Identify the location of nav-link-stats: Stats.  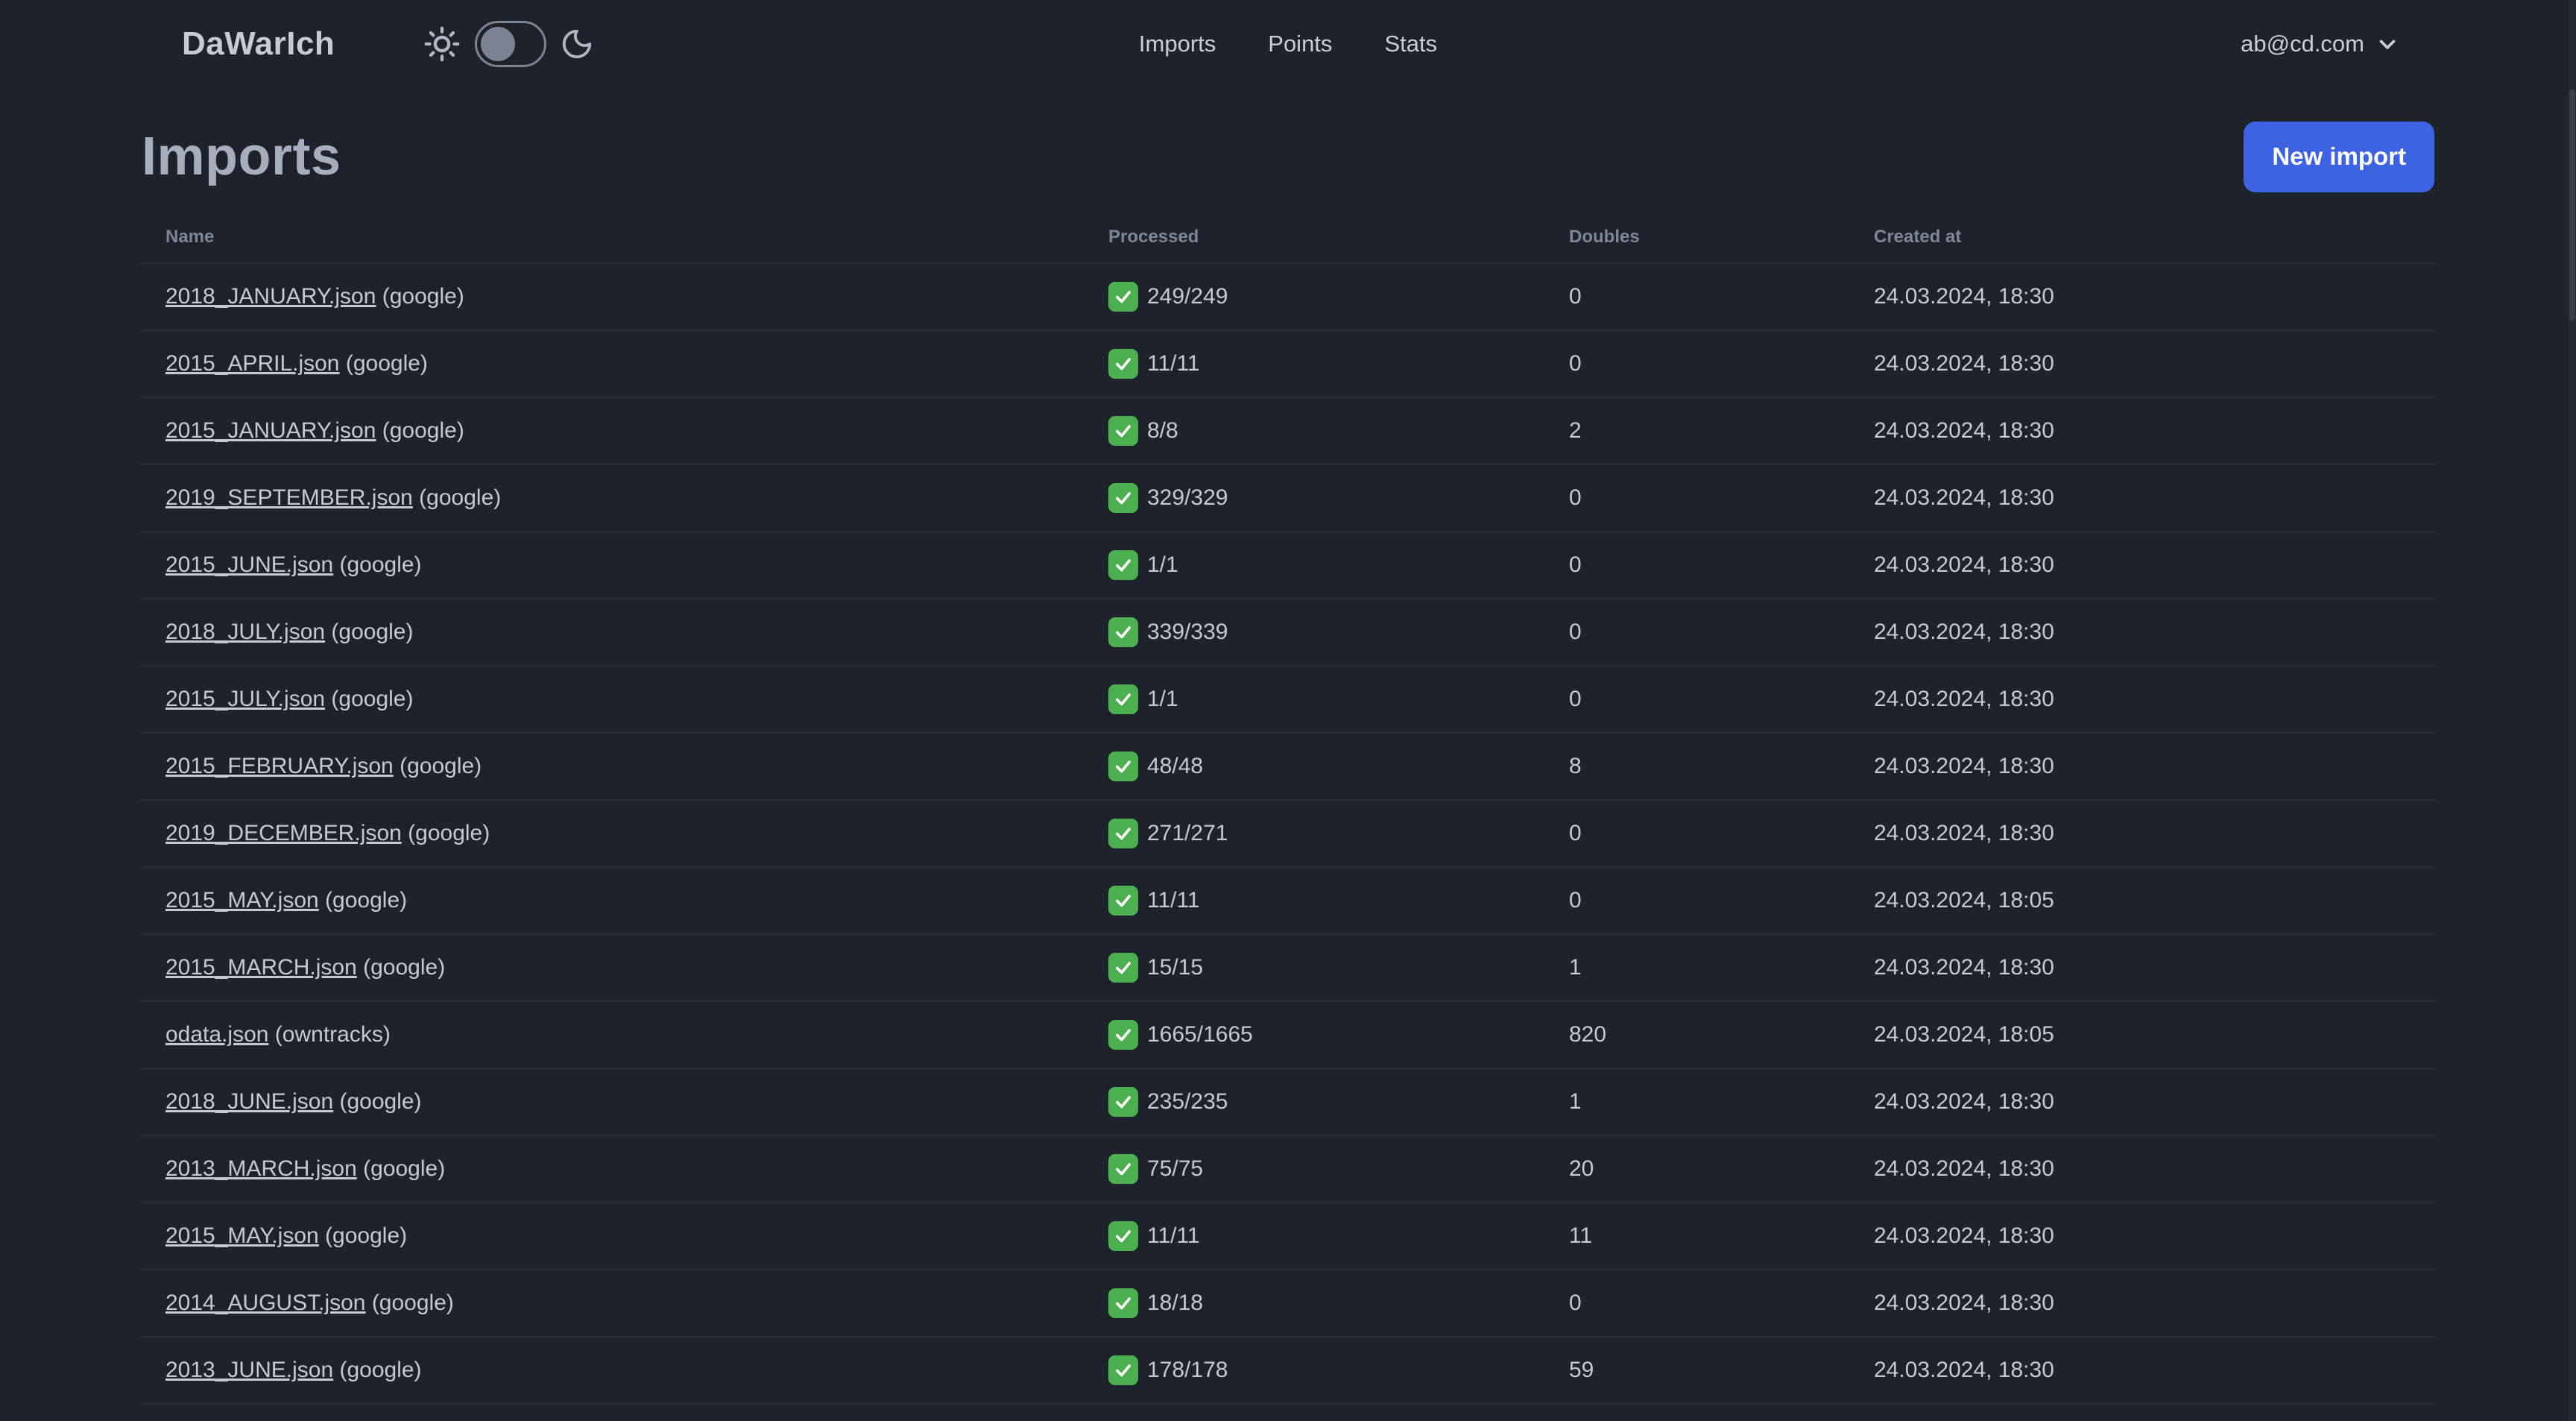
(1411, 44).